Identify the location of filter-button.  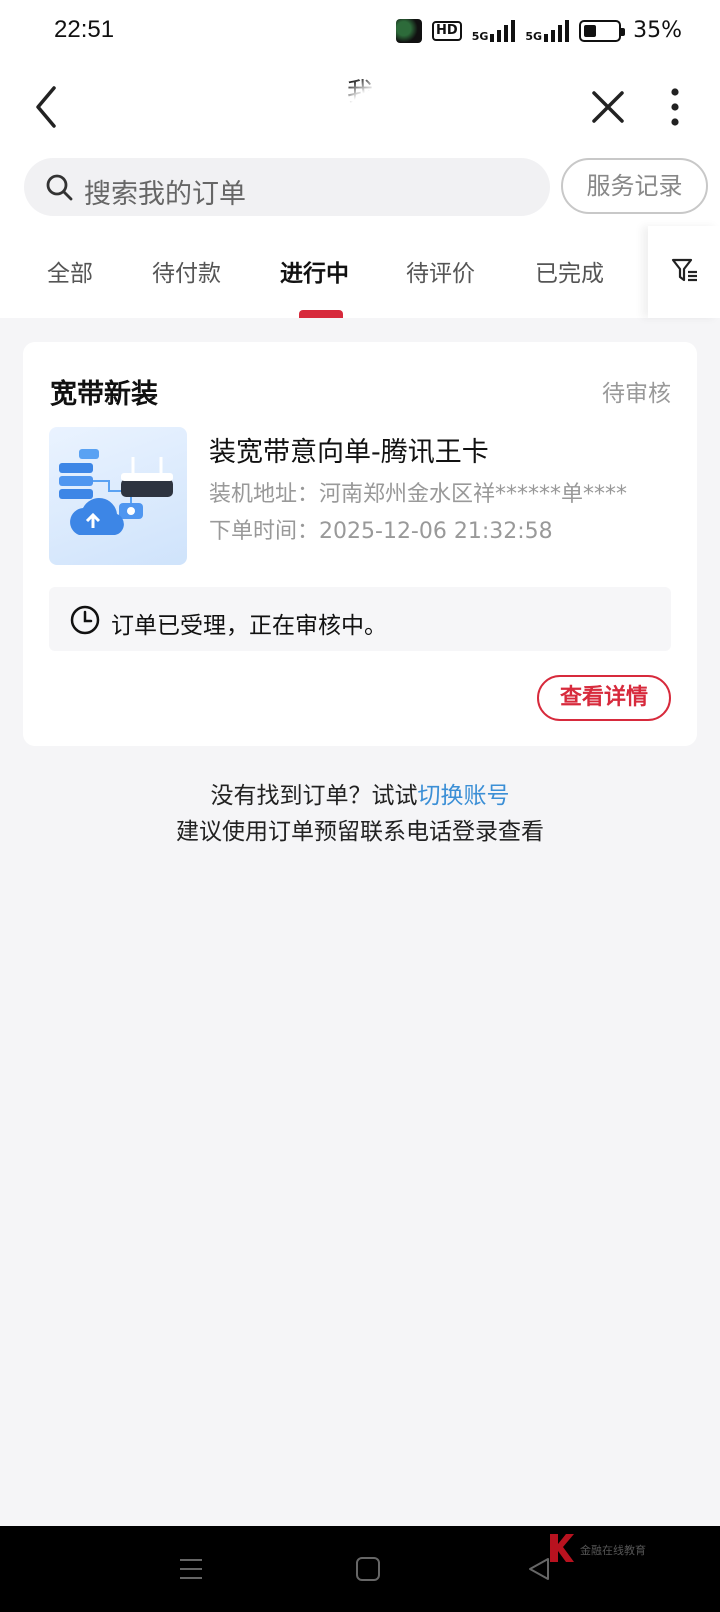
(684, 272).